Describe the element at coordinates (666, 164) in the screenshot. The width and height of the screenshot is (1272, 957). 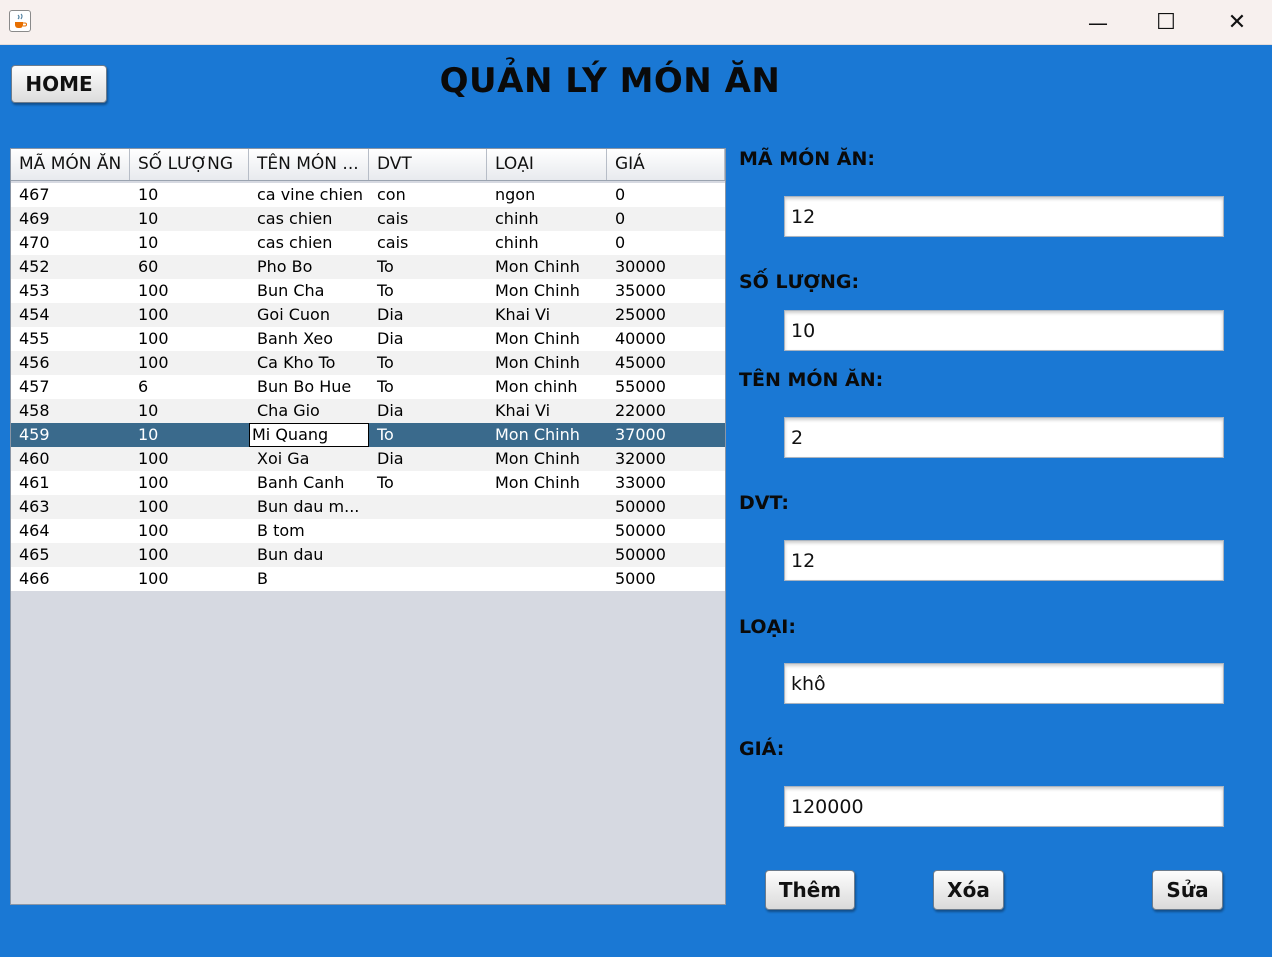
I see `column-header-gia: GIÁ` at that location.